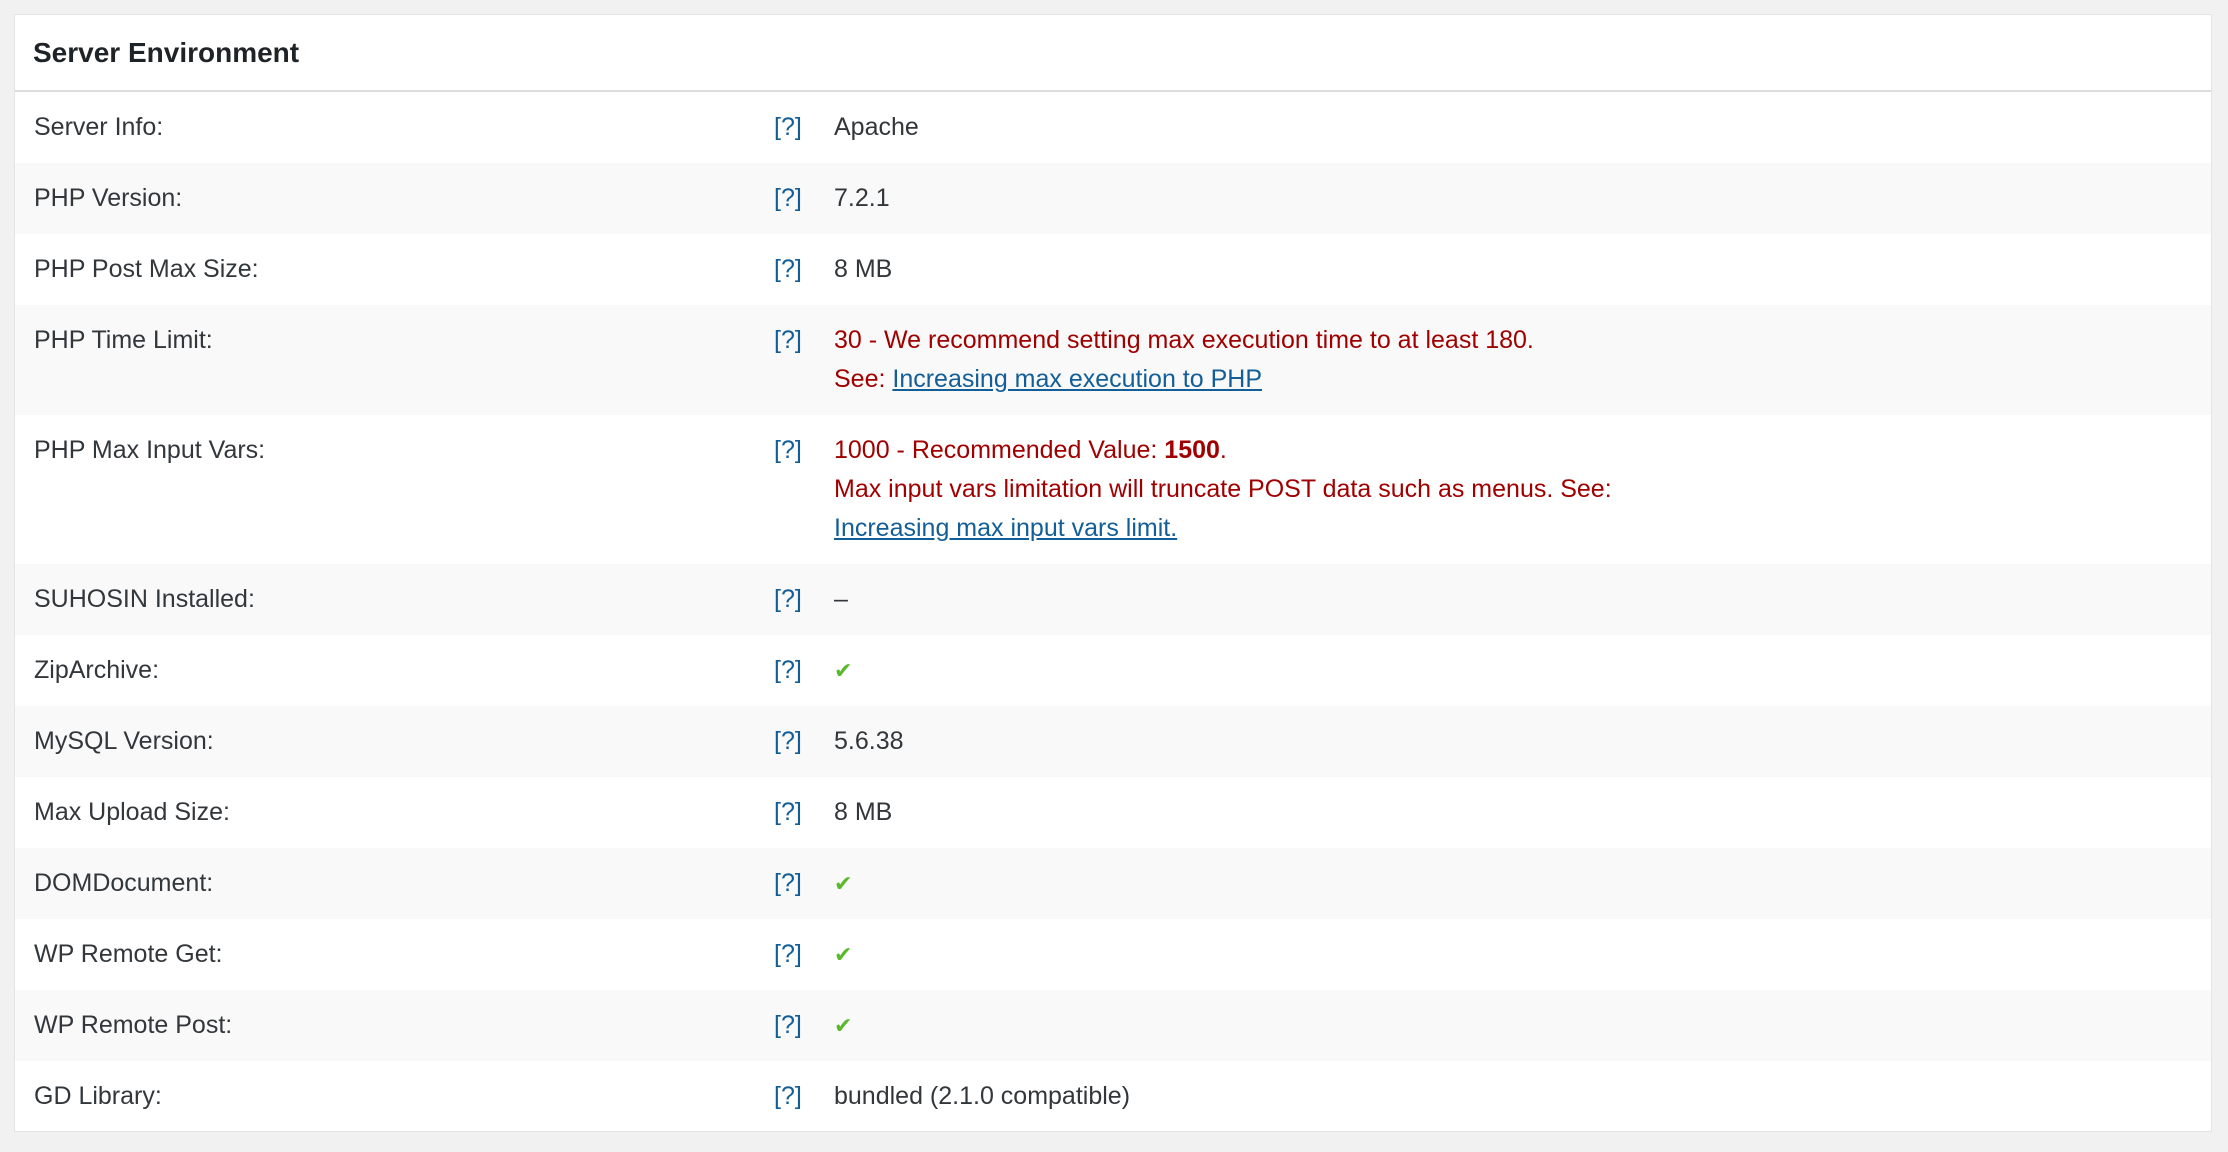 The width and height of the screenshot is (2228, 1152). Describe the element at coordinates (1113, 269) in the screenshot. I see `table-row: PHP Post Max Size: [?] 8 MB` at that location.